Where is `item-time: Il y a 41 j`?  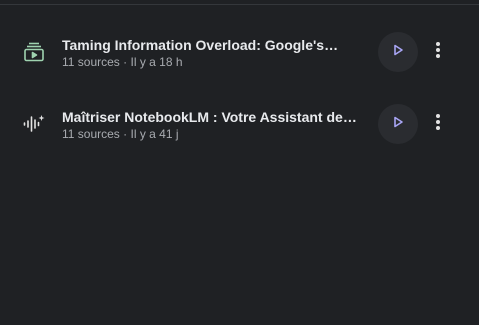 item-time: Il y a 41 j is located at coordinates (154, 134).